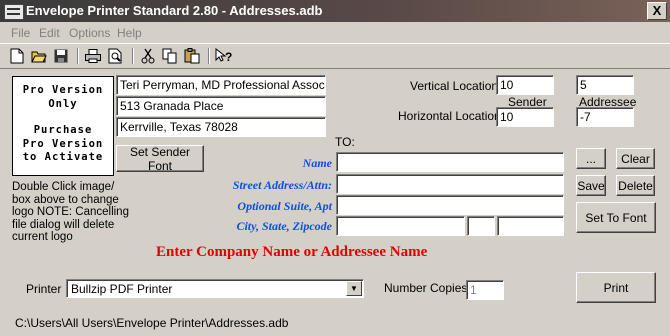 The width and height of the screenshot is (670, 336). Describe the element at coordinates (170, 56) in the screenshot. I see `copy-icon` at that location.